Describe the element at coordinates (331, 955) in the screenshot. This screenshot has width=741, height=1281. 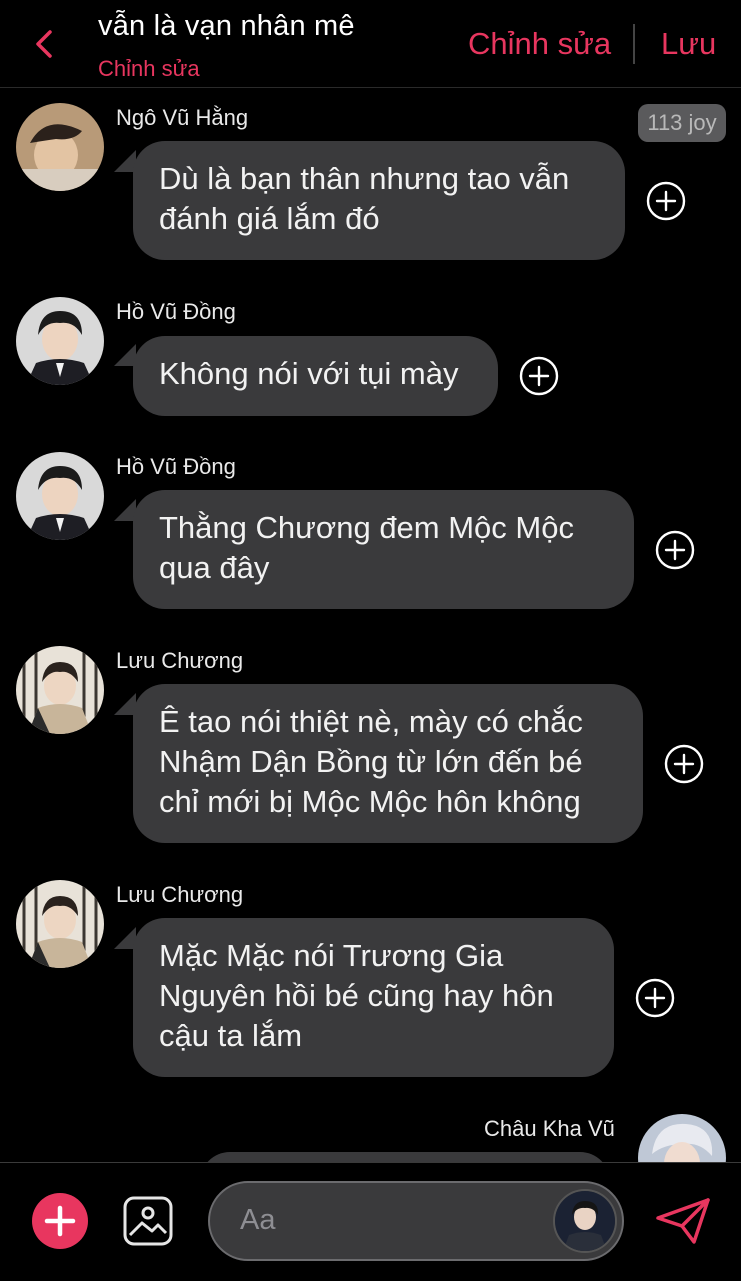
I see `message-line: Mặc Mặc nói Trương Gia` at that location.